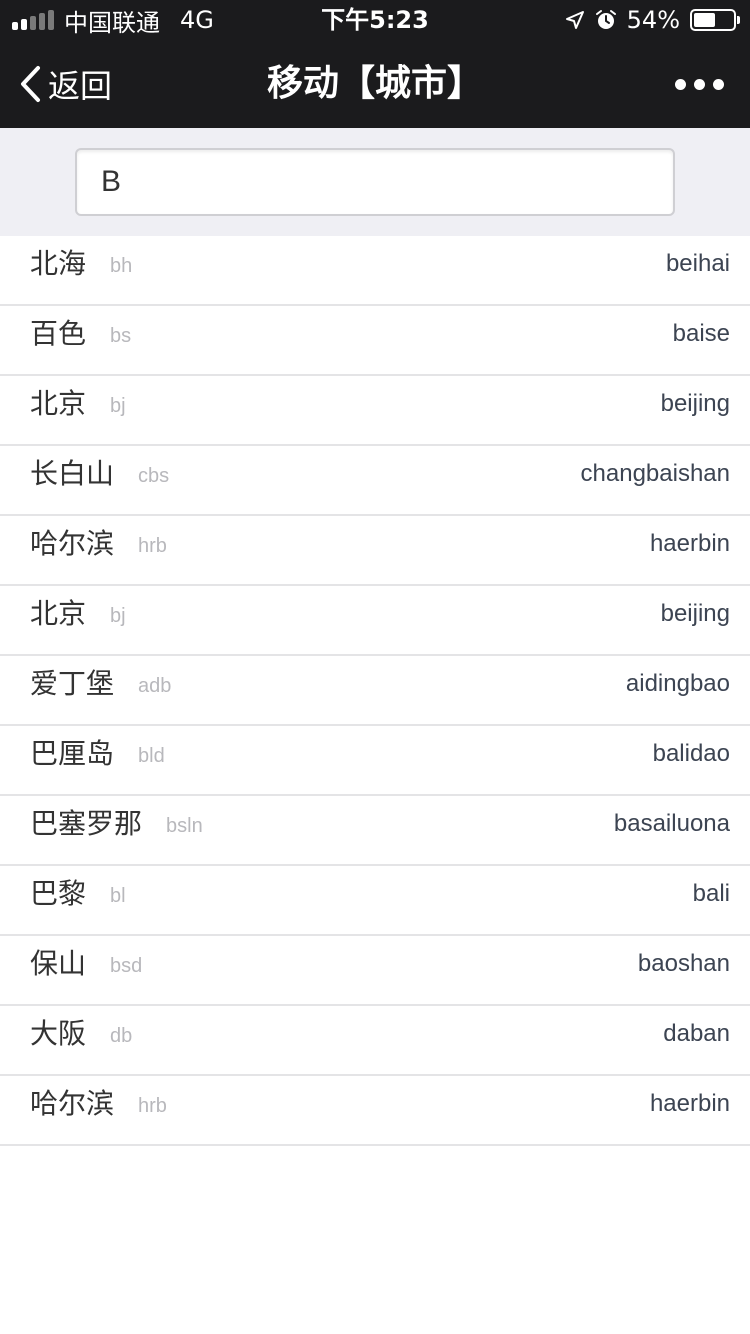 This screenshot has width=750, height=1334. Describe the element at coordinates (677, 683) in the screenshot. I see `city-pinyin: aidingbao` at that location.